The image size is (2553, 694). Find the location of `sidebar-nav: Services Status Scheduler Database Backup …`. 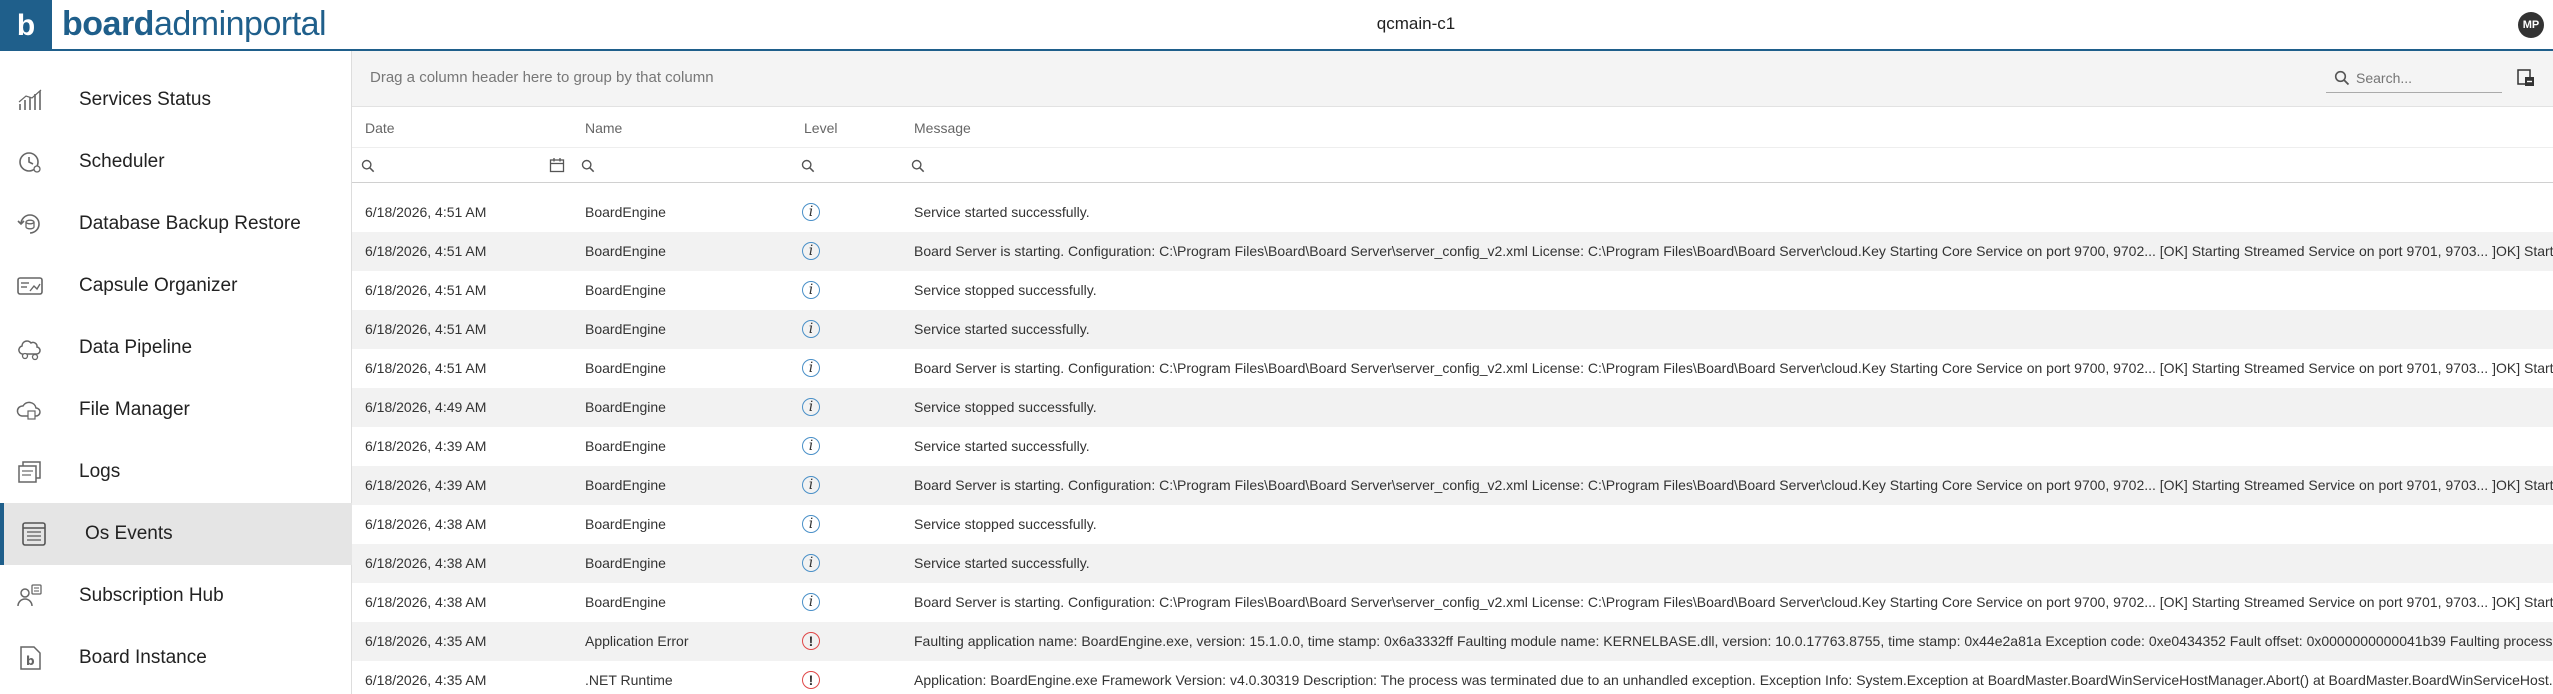

sidebar-nav: Services Status Scheduler Database Backup … is located at coordinates (176, 372).